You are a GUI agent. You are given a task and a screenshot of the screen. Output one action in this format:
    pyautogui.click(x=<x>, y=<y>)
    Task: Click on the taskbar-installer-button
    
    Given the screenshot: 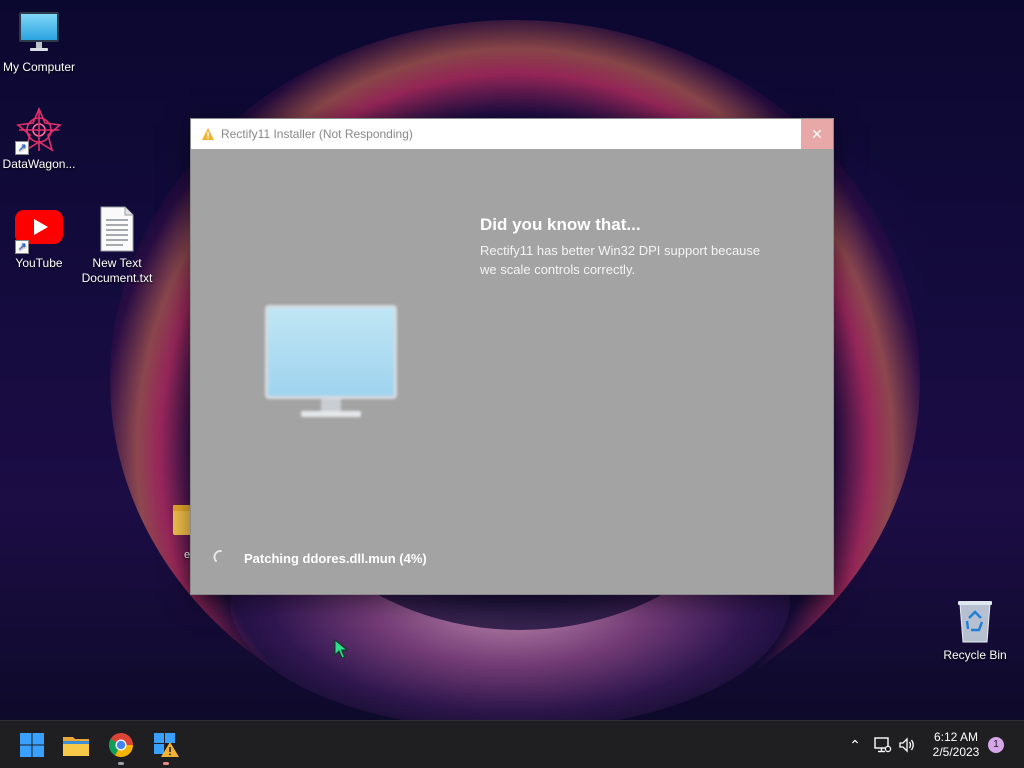 What is the action you would take?
    pyautogui.click(x=166, y=747)
    